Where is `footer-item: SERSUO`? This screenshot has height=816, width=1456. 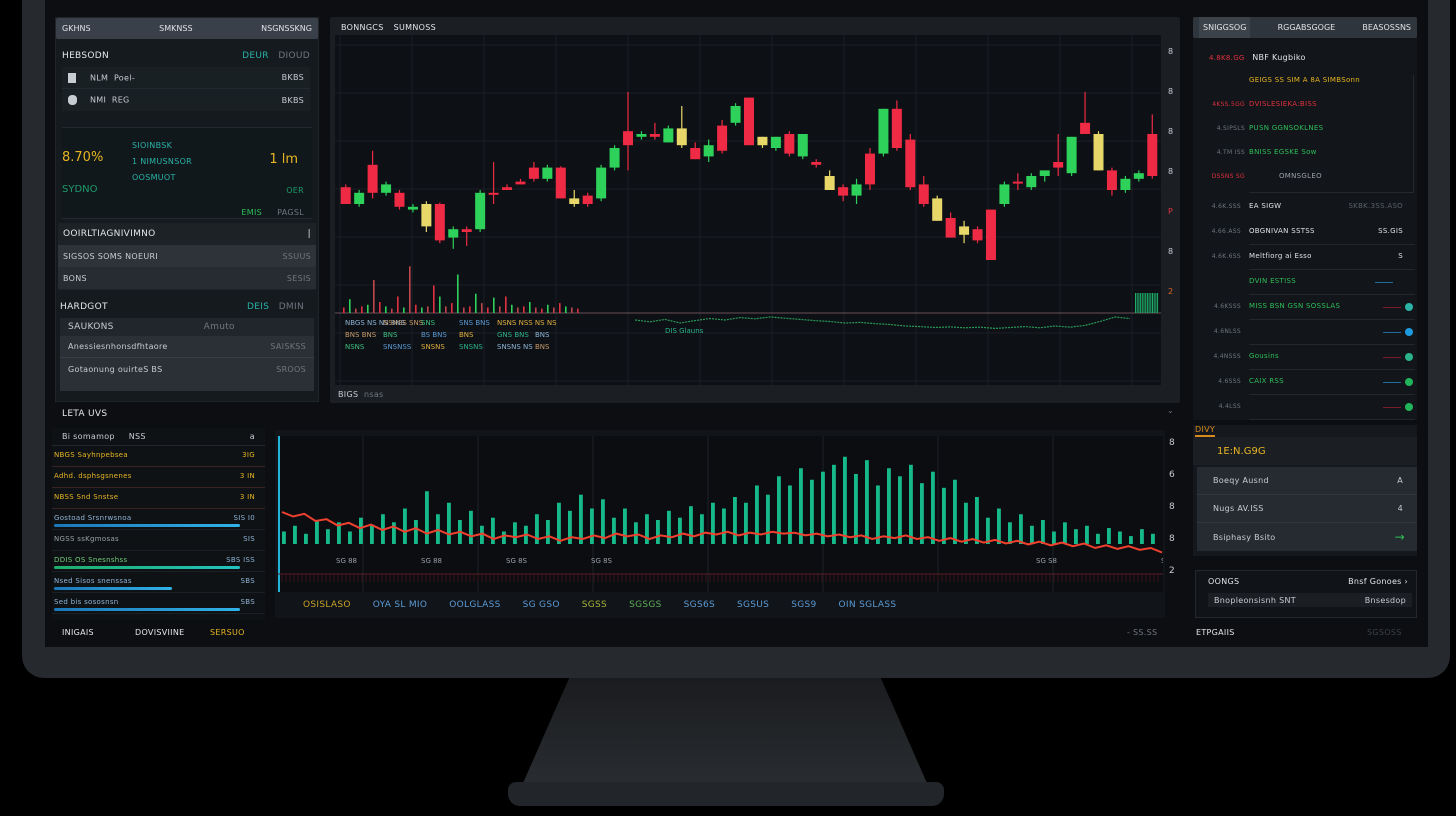
footer-item: SERSUO is located at coordinates (227, 632).